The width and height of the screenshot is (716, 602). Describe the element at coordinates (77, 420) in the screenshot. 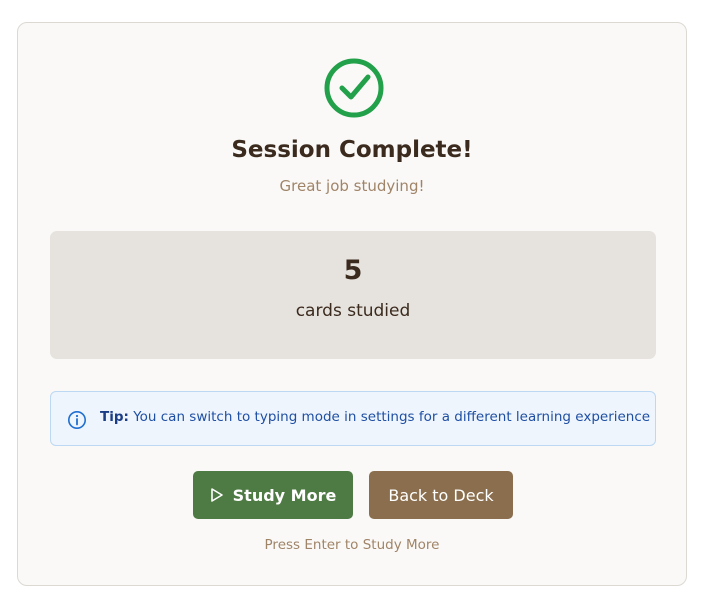

I see `info-icon` at that location.